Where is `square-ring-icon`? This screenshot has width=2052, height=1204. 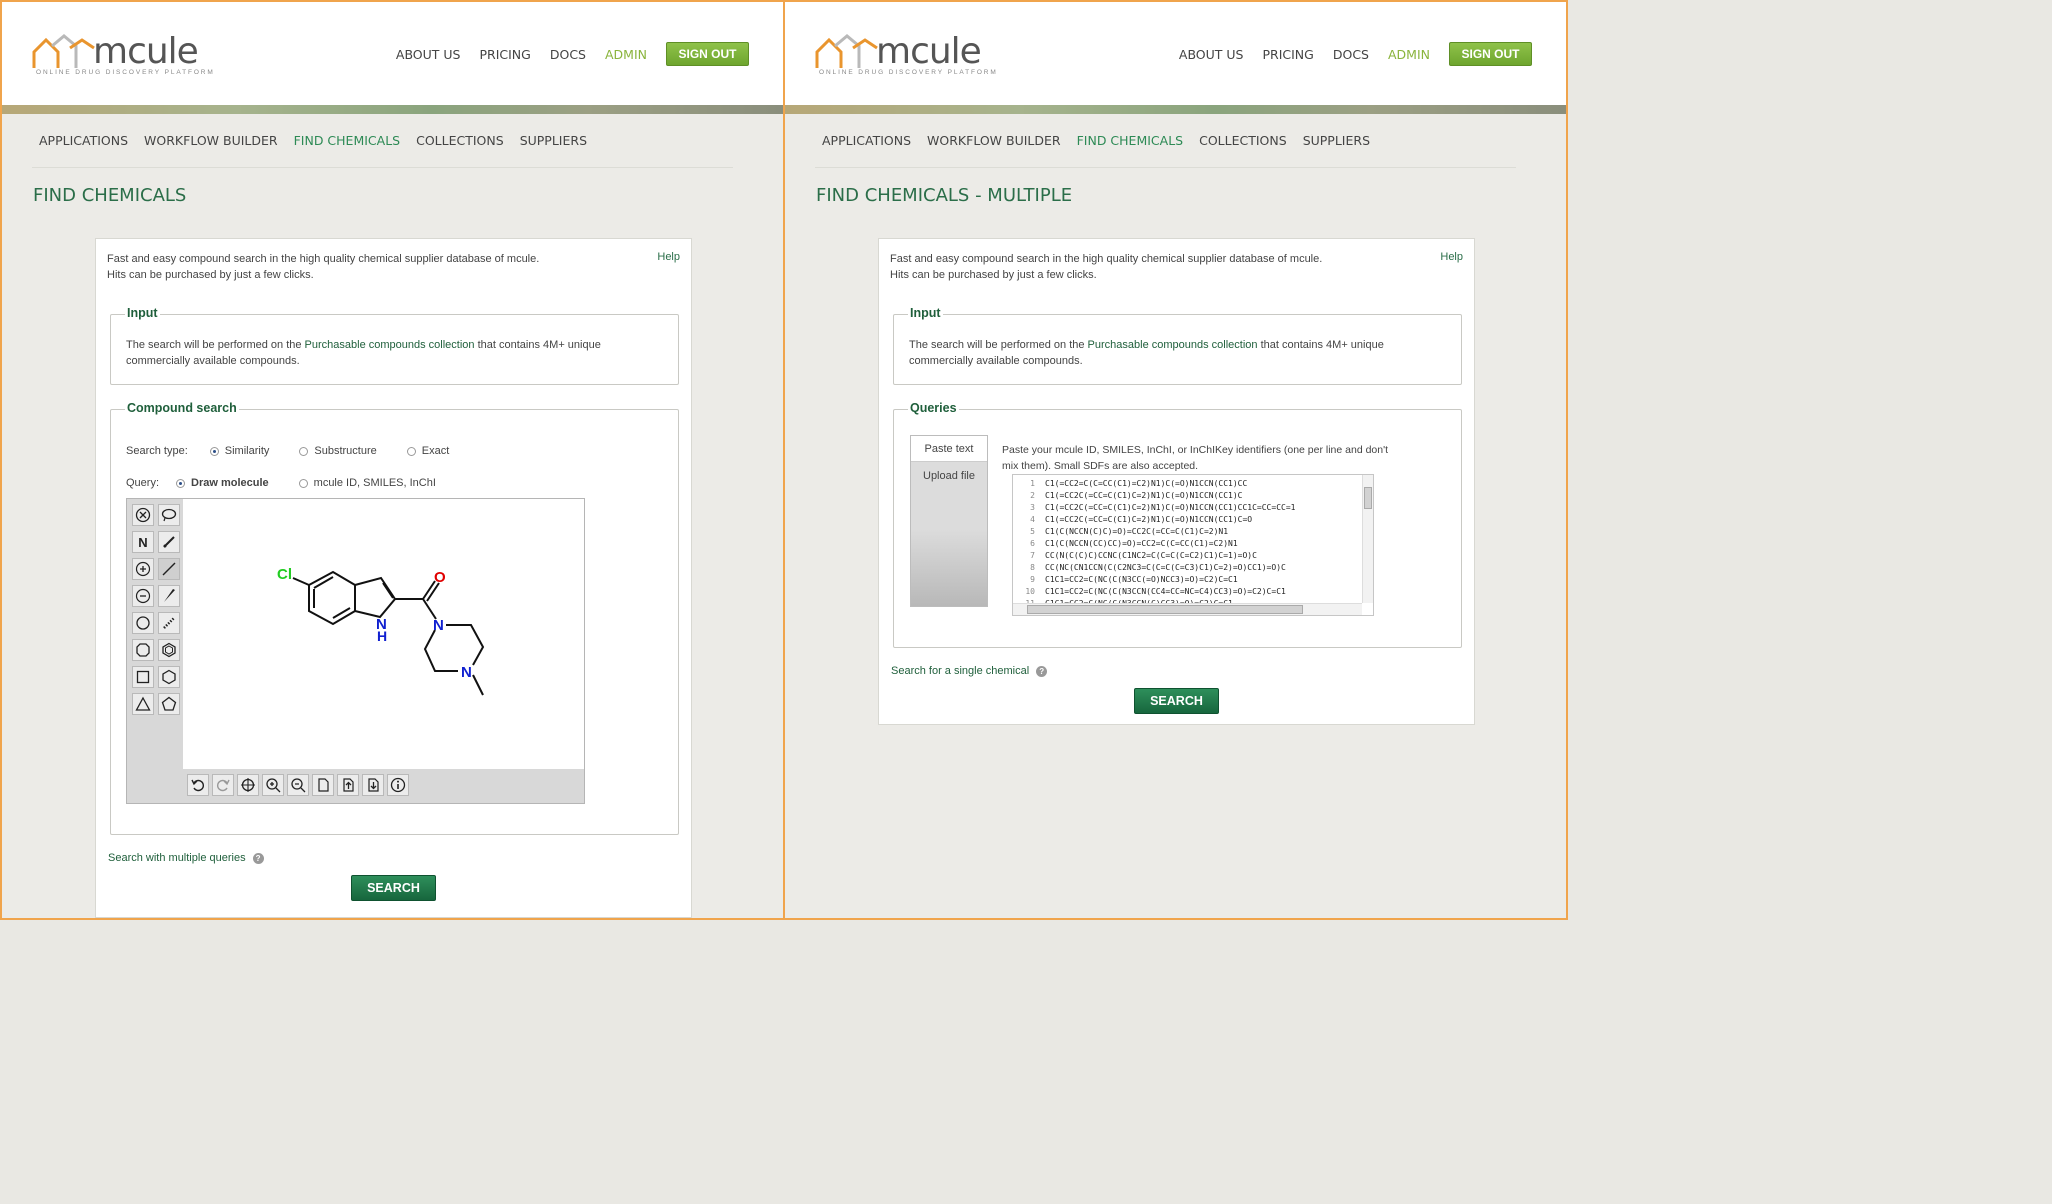
square-ring-icon is located at coordinates (143, 677).